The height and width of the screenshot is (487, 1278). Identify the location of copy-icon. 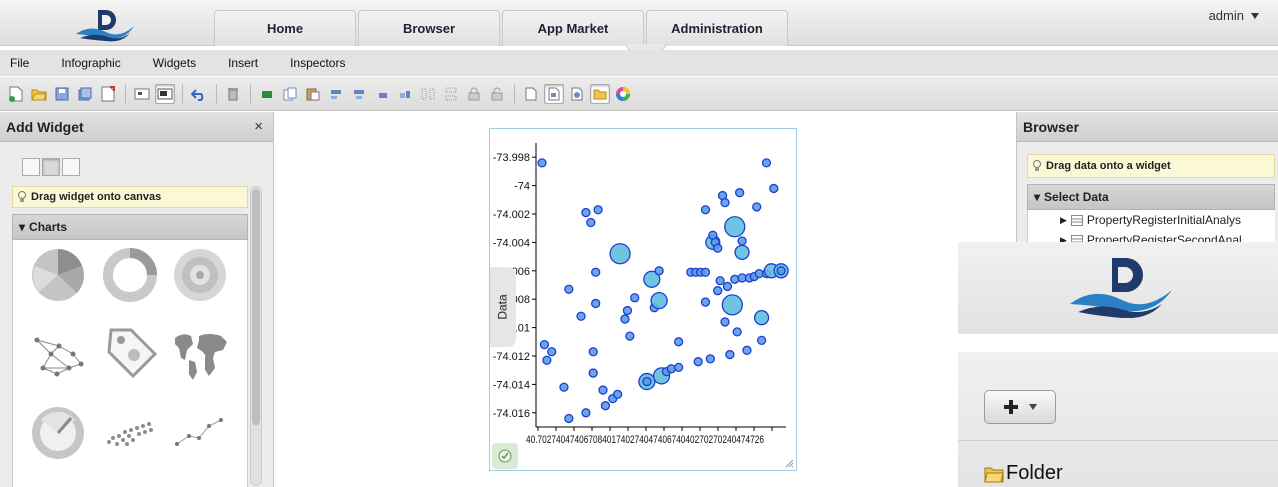
(290, 94).